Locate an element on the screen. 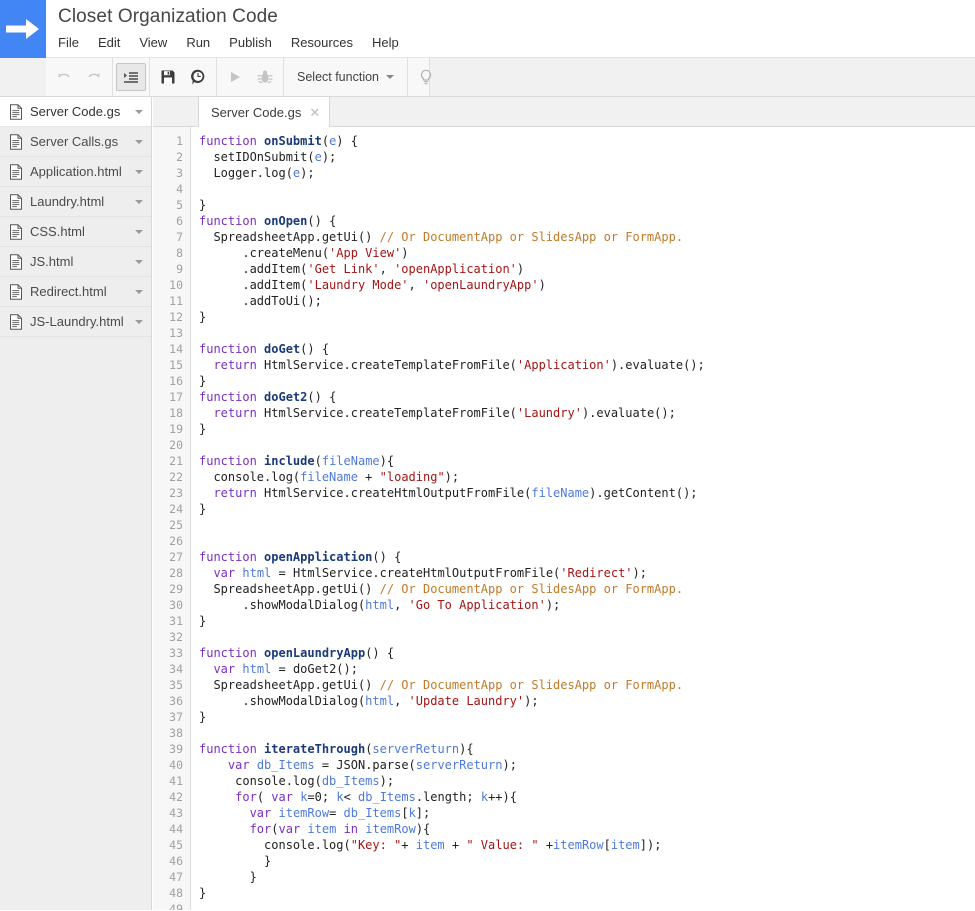  code-line: 12} is located at coordinates (564, 317).